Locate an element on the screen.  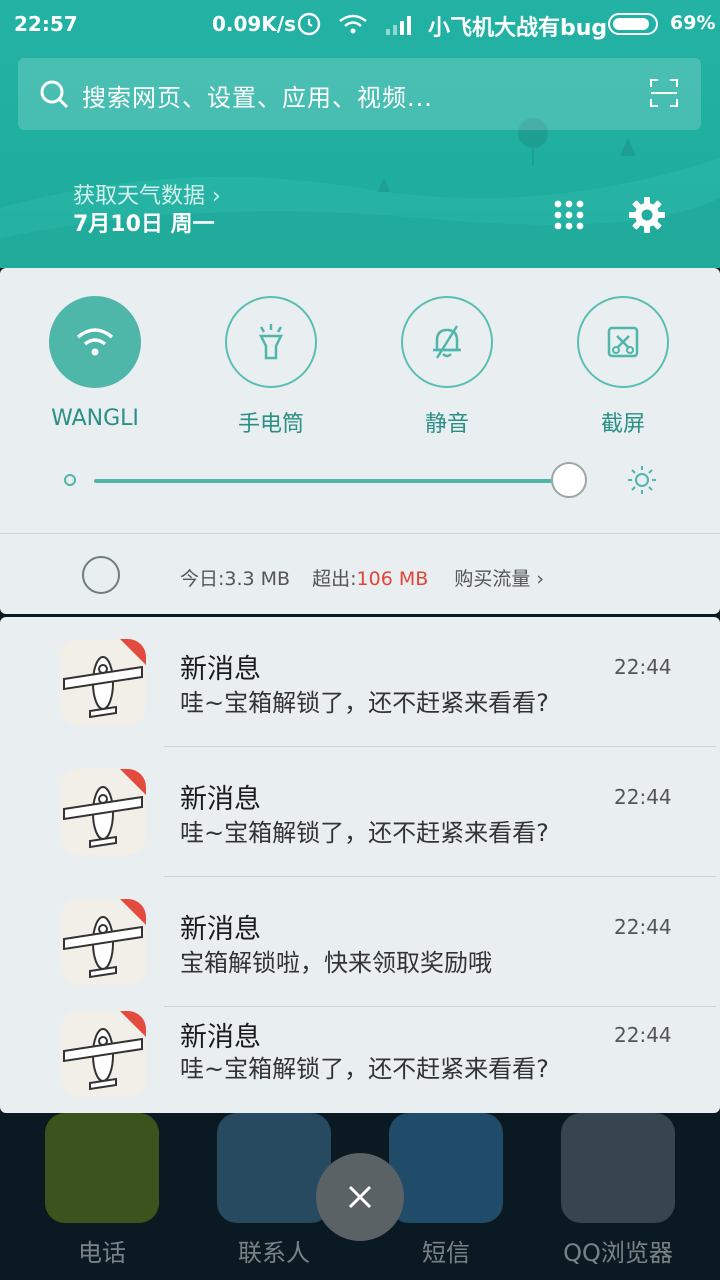
mute-bell-icon is located at coordinates (447, 342).